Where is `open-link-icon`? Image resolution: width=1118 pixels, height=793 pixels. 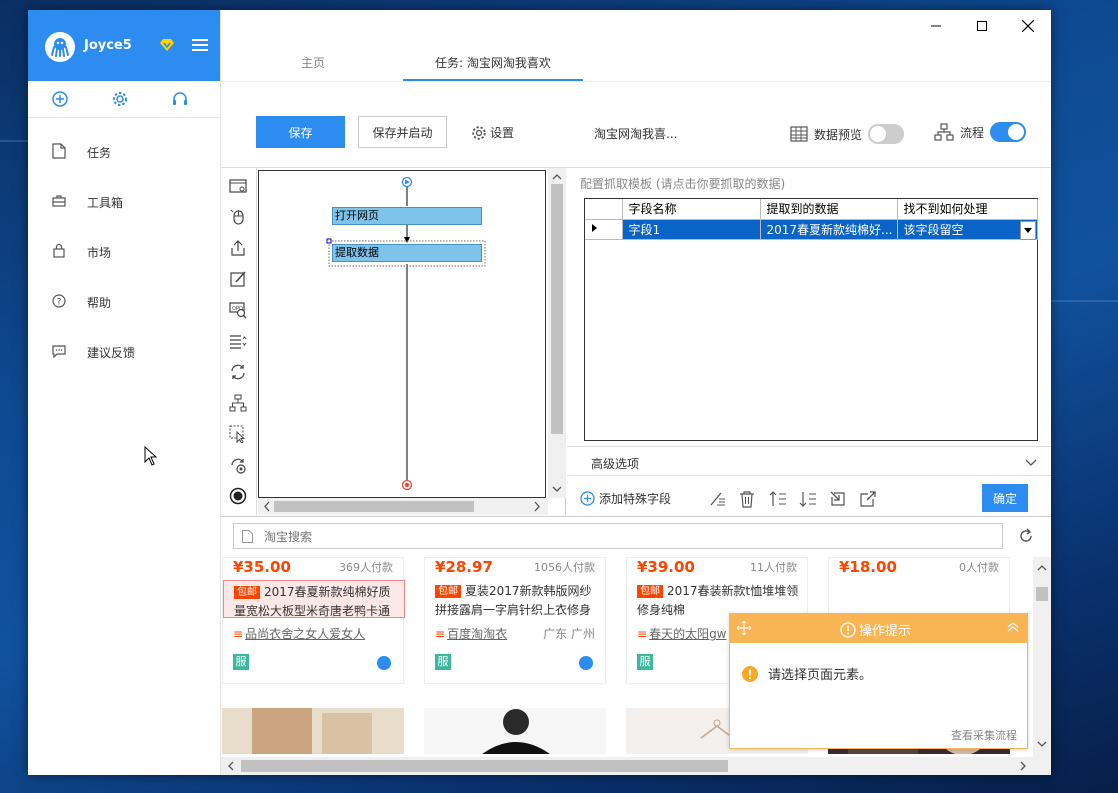 open-link-icon is located at coordinates (868, 499).